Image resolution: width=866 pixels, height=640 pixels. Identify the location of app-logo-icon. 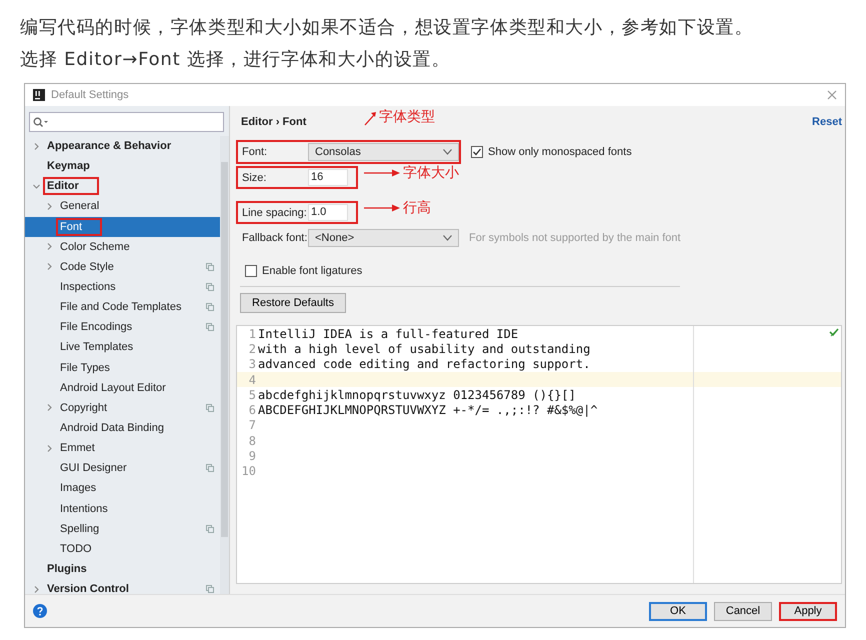
(39, 95).